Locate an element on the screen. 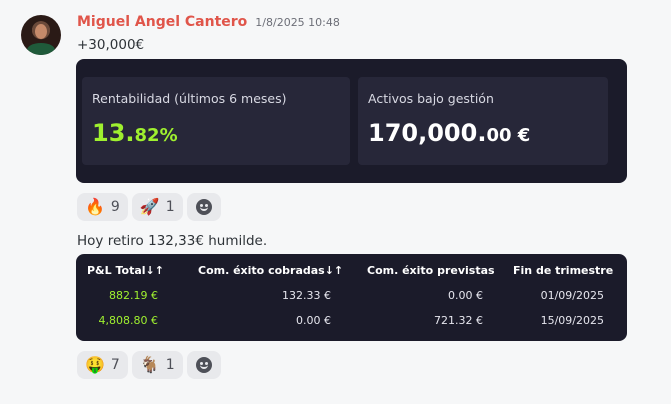 The width and height of the screenshot is (671, 404). aum-value-int: 170,000. is located at coordinates (427, 133).